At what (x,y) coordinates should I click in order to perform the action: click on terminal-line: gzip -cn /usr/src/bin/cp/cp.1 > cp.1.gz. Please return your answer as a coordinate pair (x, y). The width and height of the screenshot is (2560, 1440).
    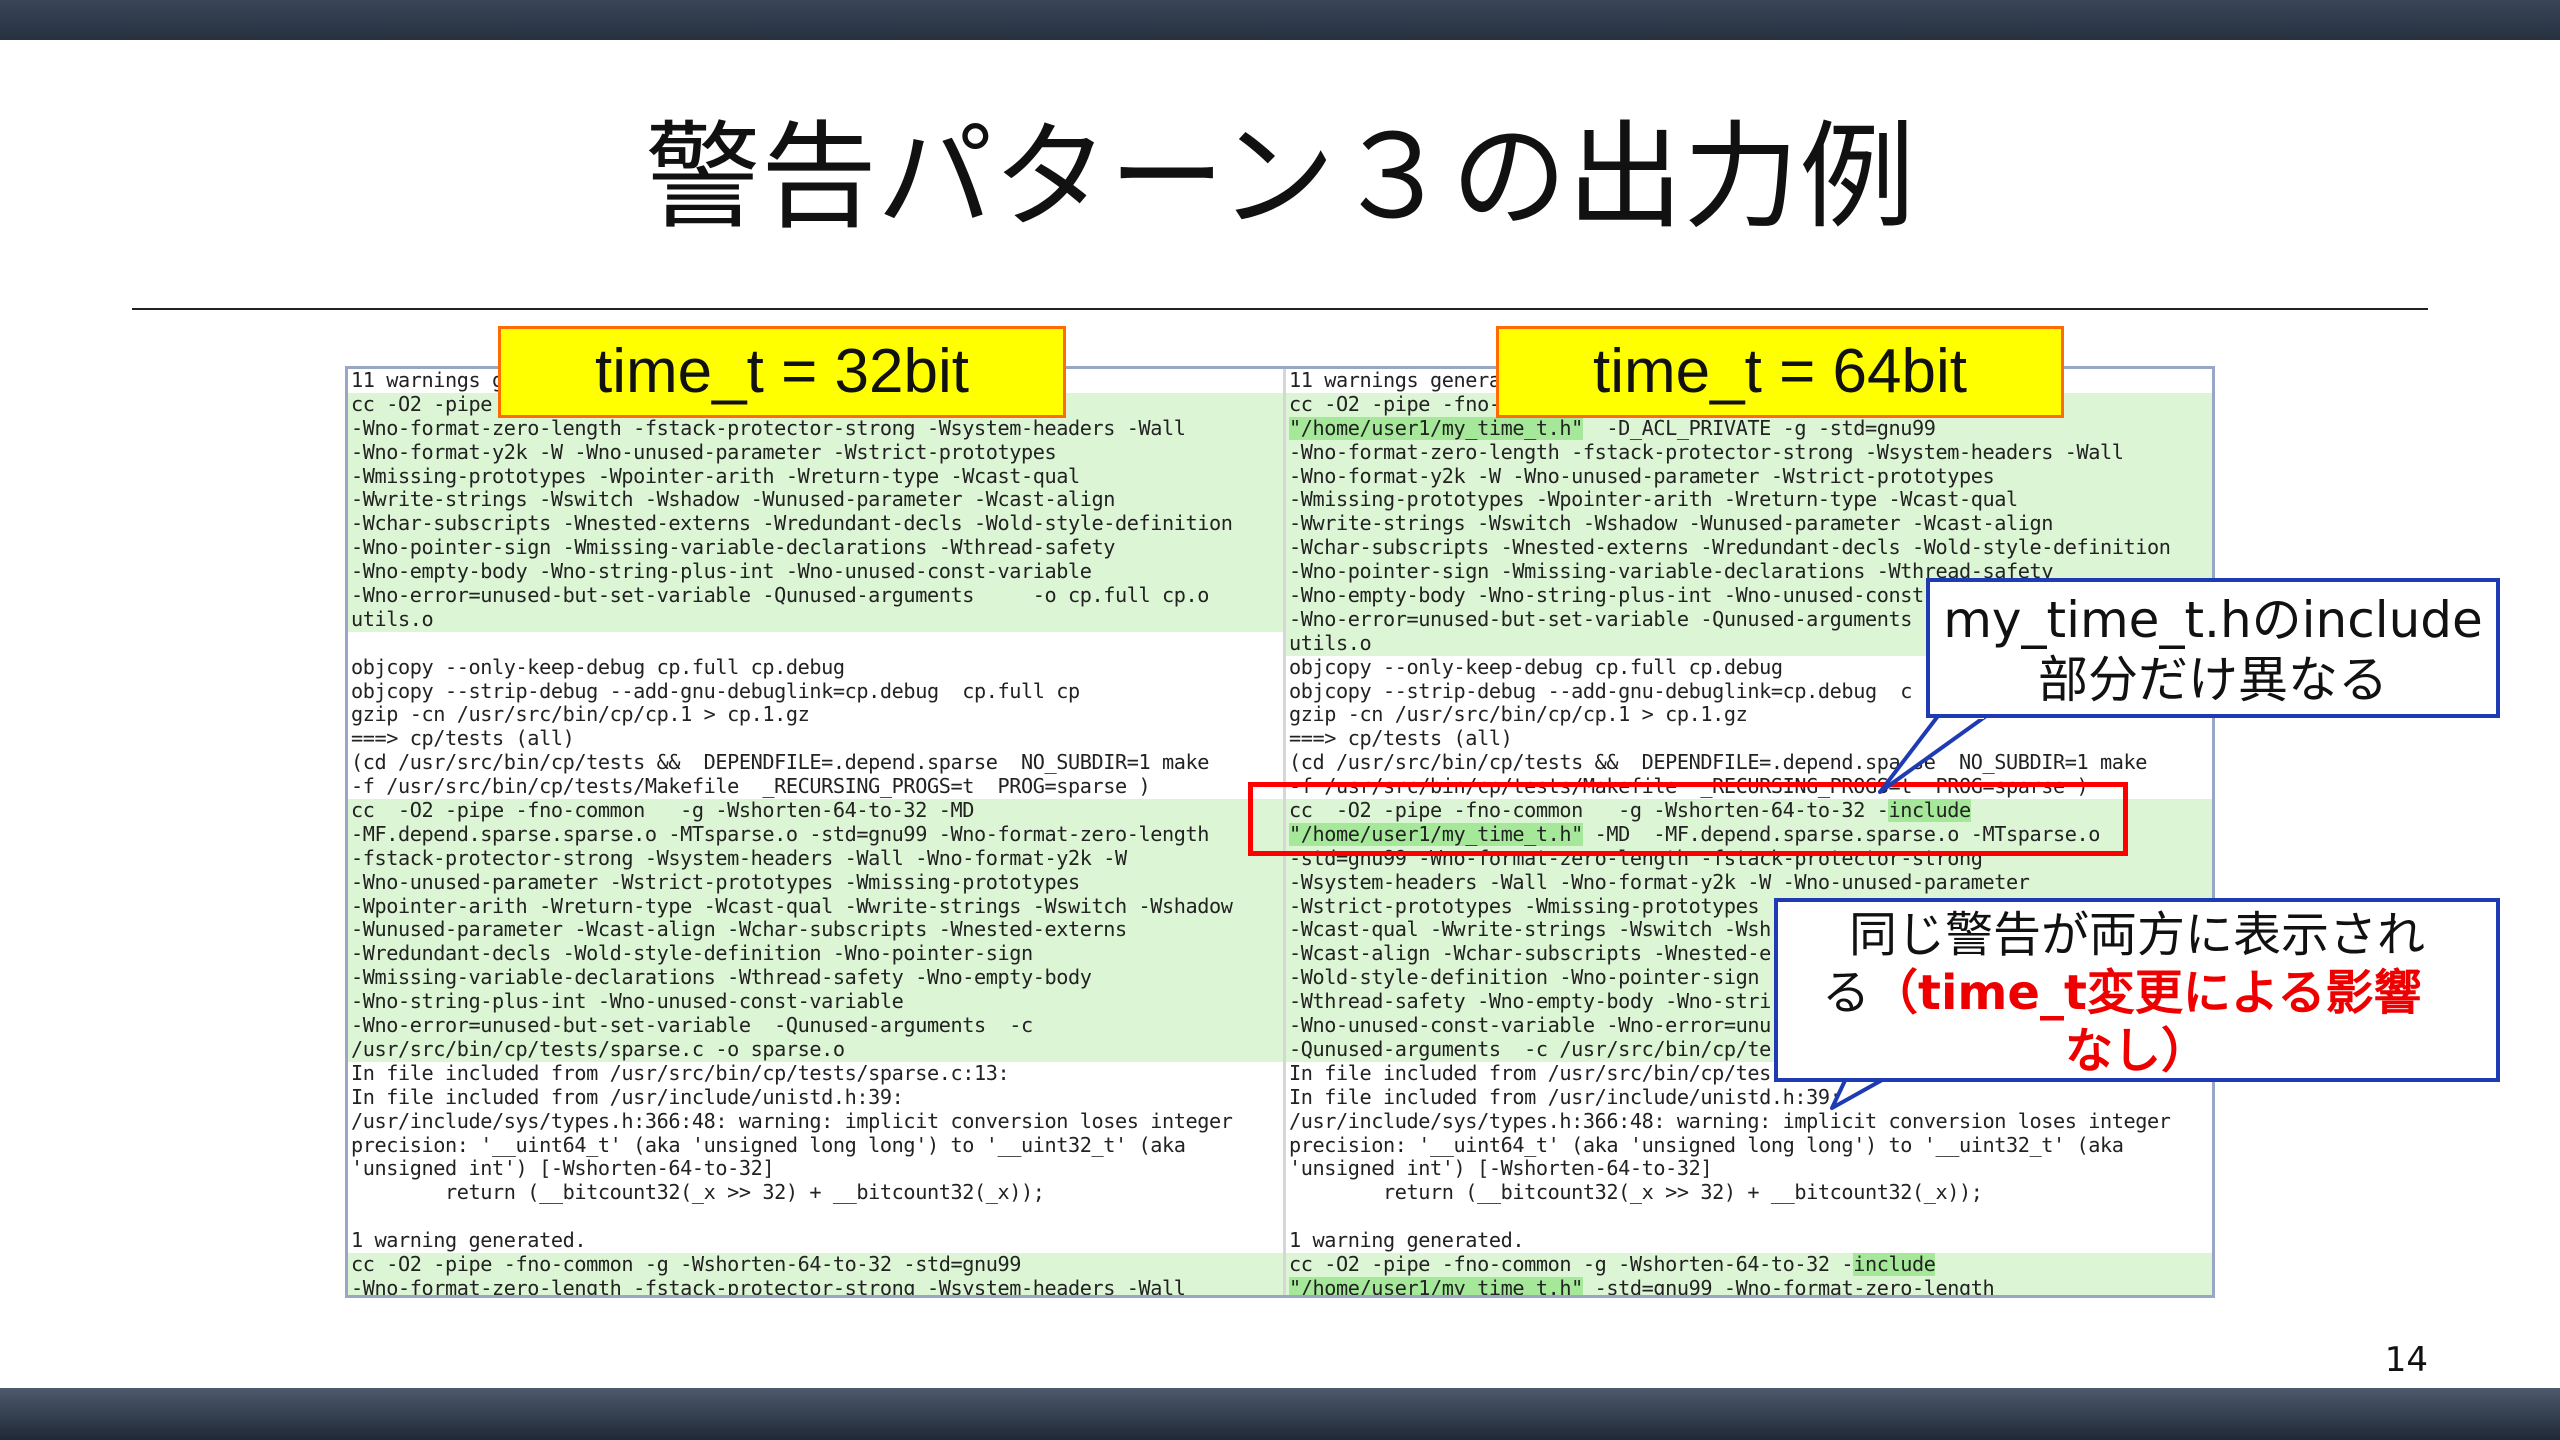
    Looking at the image, I should click on (815, 715).